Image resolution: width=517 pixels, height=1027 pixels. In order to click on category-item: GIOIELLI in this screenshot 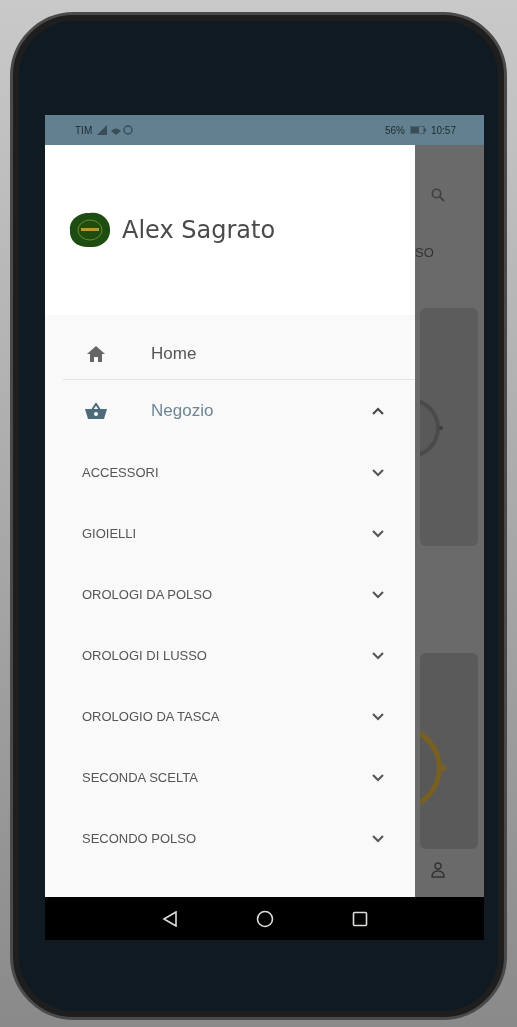, I will do `click(230, 533)`.